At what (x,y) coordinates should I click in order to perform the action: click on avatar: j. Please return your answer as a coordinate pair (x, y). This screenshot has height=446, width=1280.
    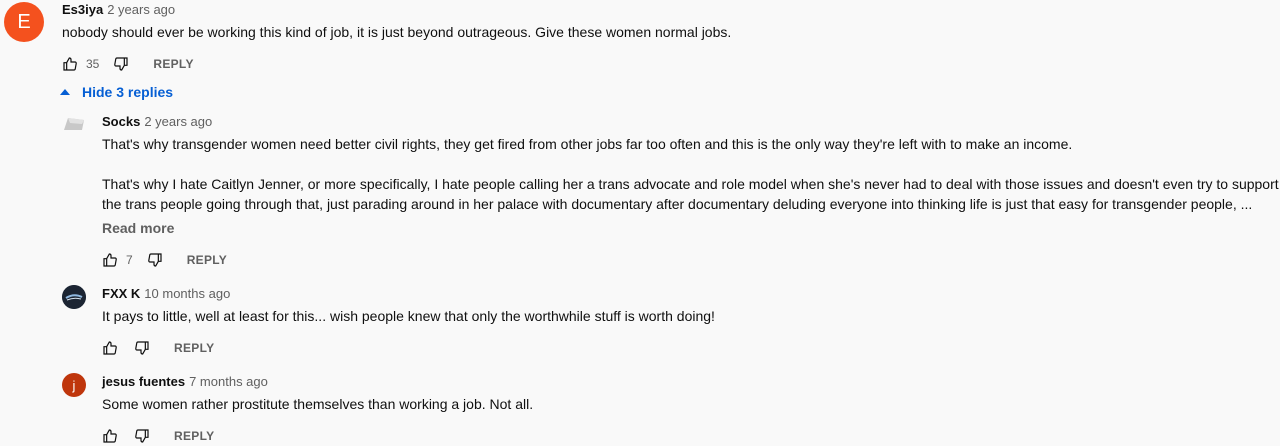
    Looking at the image, I should click on (74, 385).